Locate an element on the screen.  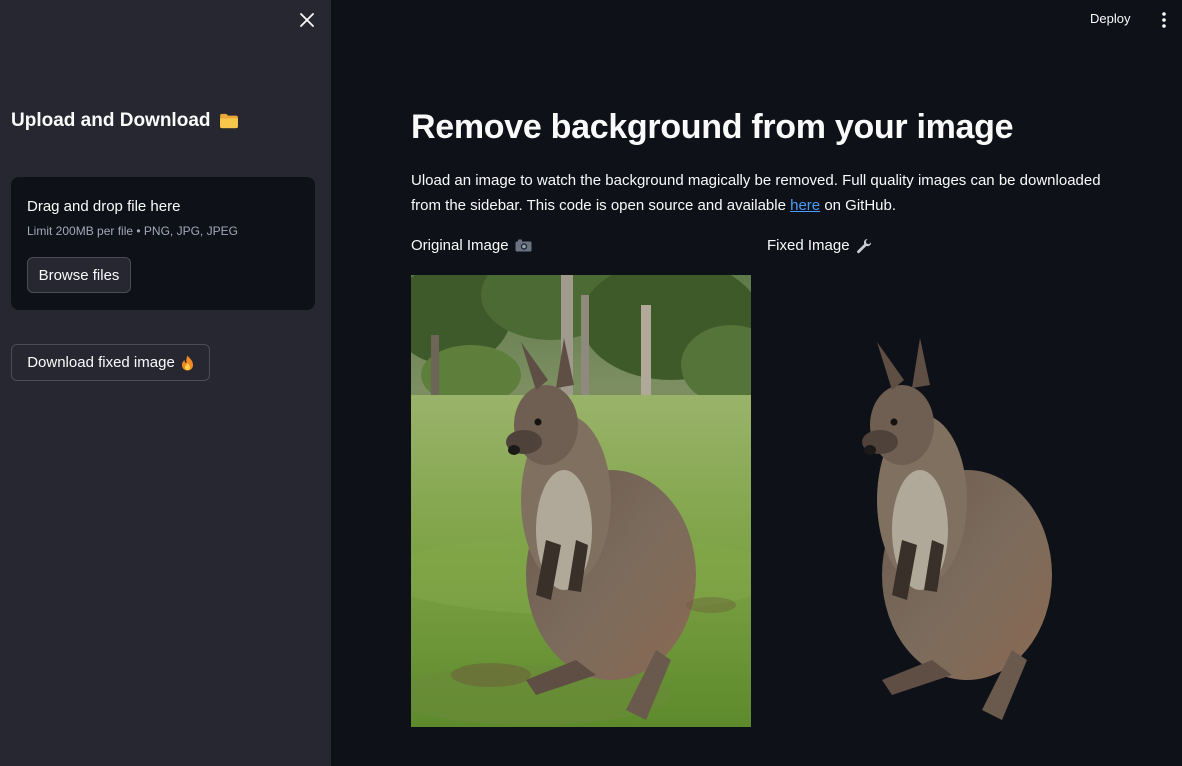
sidebar-heading: Upload and Download is located at coordinates (125, 121).